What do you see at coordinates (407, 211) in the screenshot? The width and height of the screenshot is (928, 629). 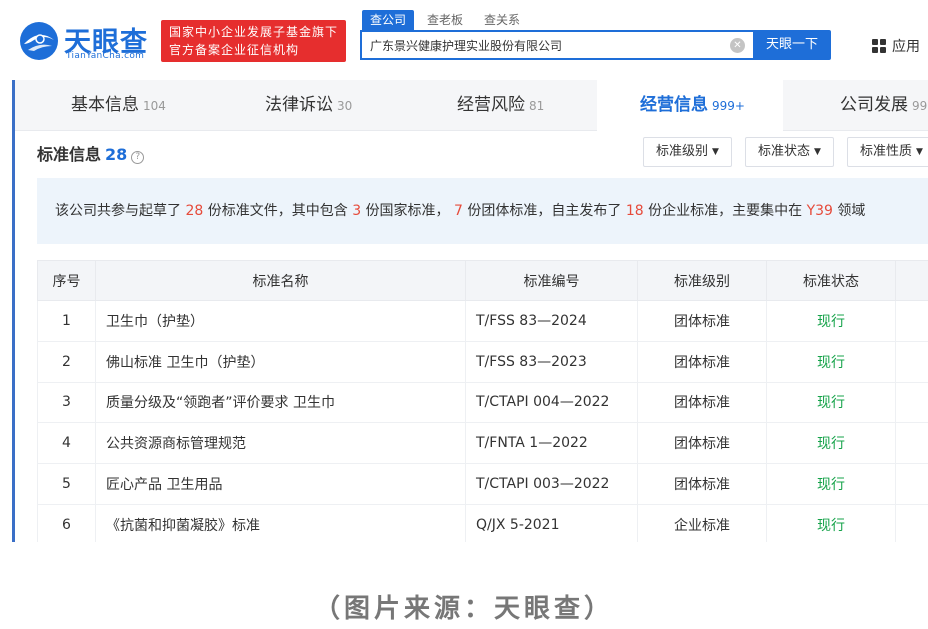 I see `summary-text: 份国家标准，` at bounding box center [407, 211].